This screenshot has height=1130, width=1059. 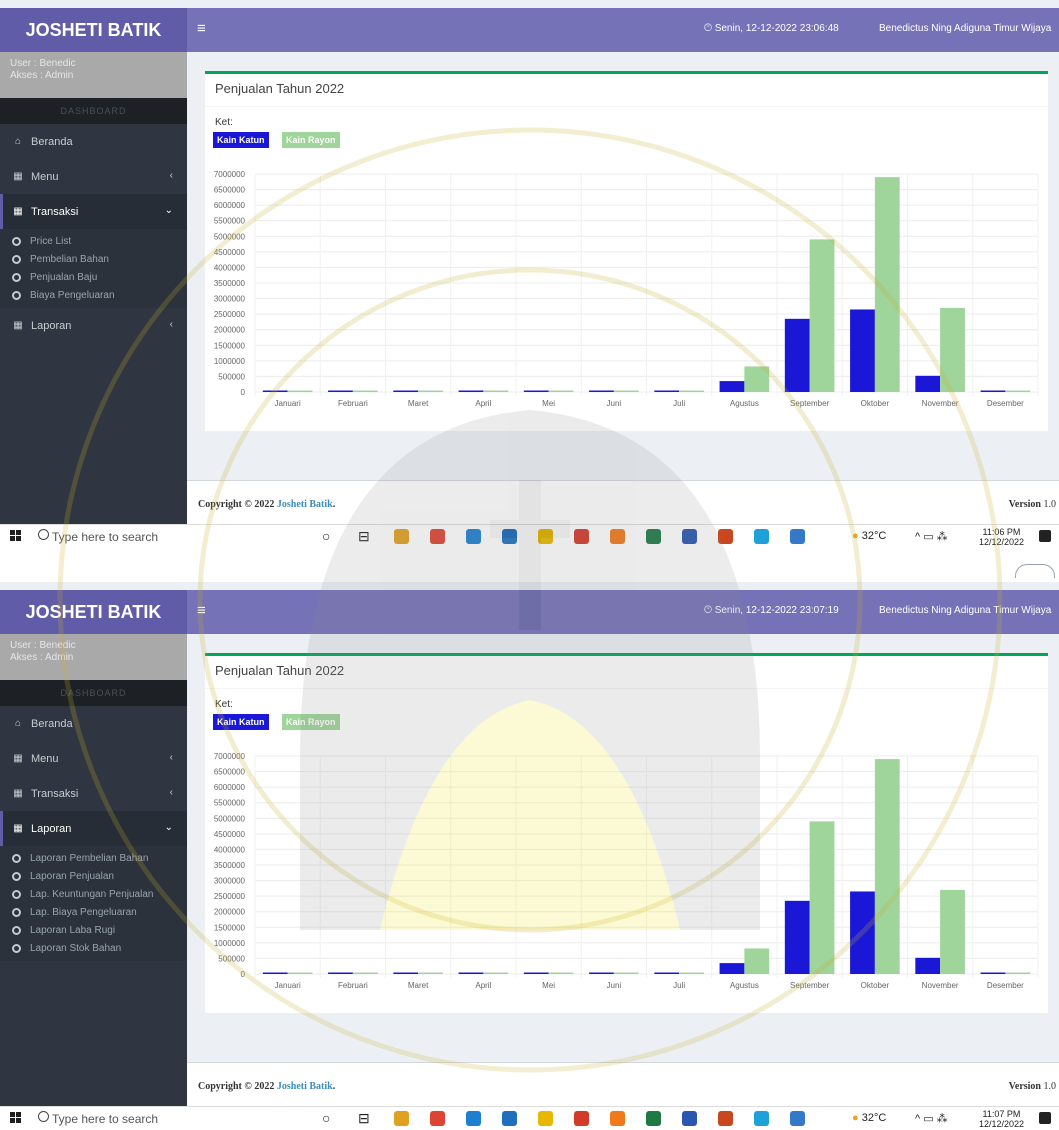 I want to click on sidebar-item-laporan: ▦ Laporan ‹, so click(x=93, y=325).